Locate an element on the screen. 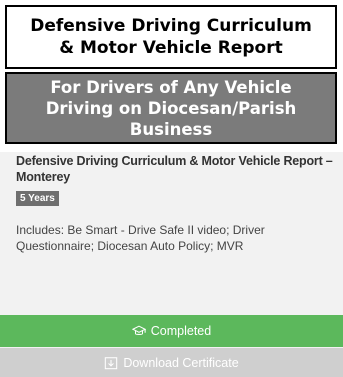 This screenshot has height=377, width=343. completed-button: Completed is located at coordinates (171, 331).